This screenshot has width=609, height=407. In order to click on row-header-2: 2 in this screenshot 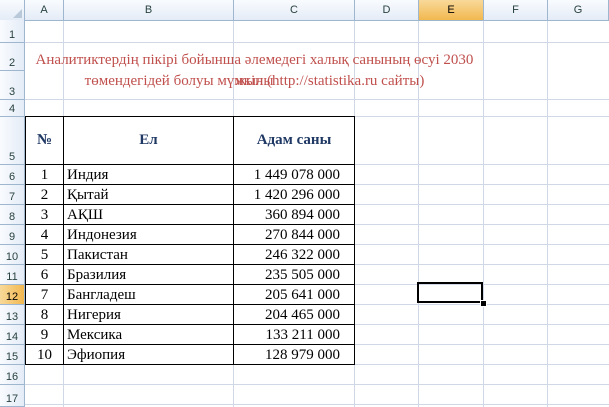, I will do `click(12, 57)`.